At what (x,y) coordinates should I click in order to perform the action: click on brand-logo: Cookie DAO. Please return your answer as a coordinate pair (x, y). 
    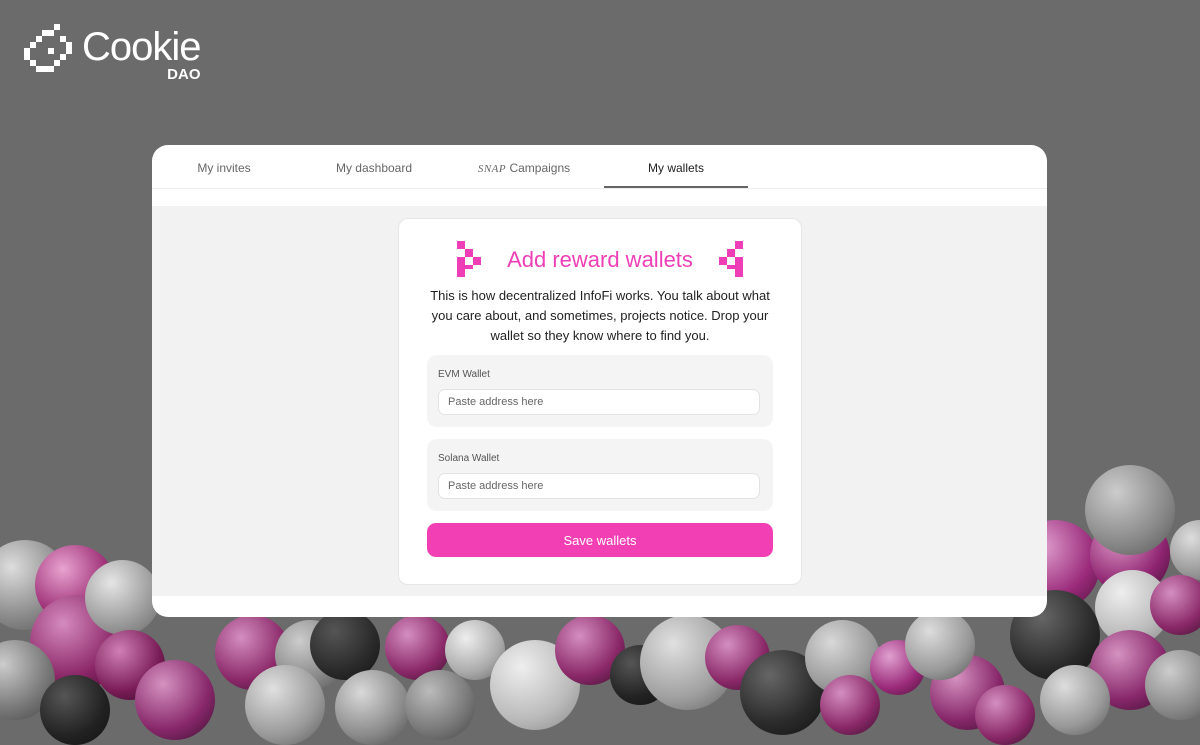
    Looking at the image, I should click on (113, 53).